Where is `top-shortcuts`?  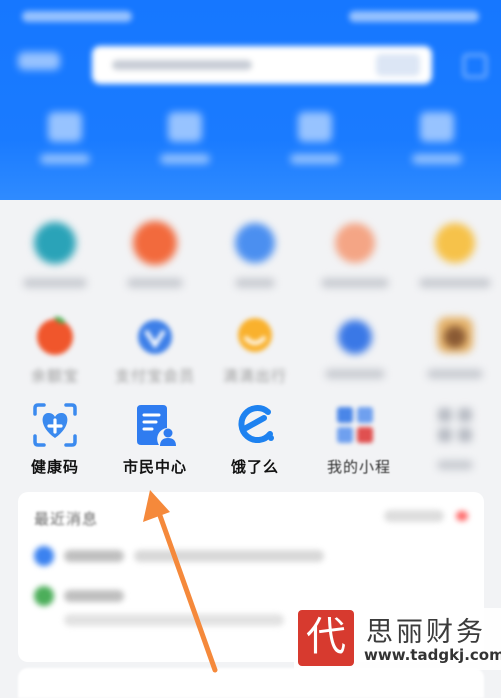
top-shortcuts is located at coordinates (250, 143).